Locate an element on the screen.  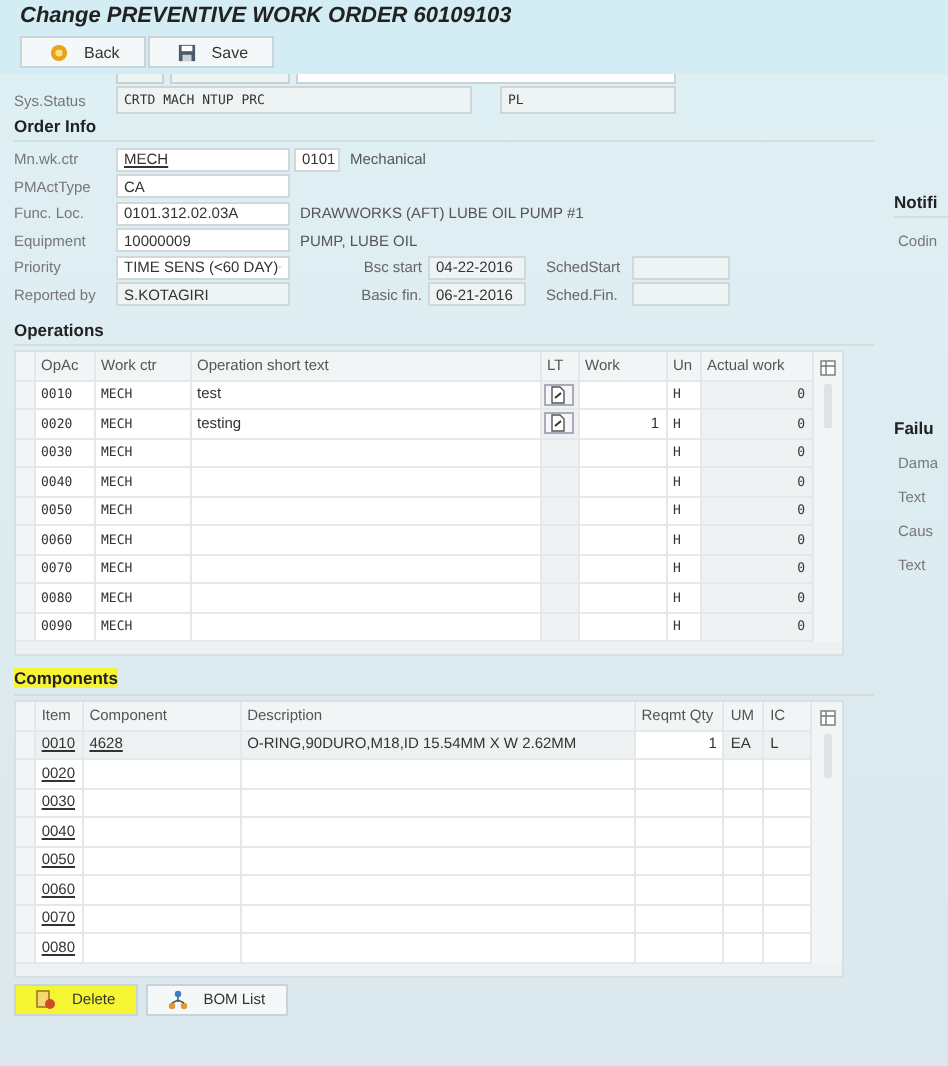
section-title: Order Info is located at coordinates (444, 129).